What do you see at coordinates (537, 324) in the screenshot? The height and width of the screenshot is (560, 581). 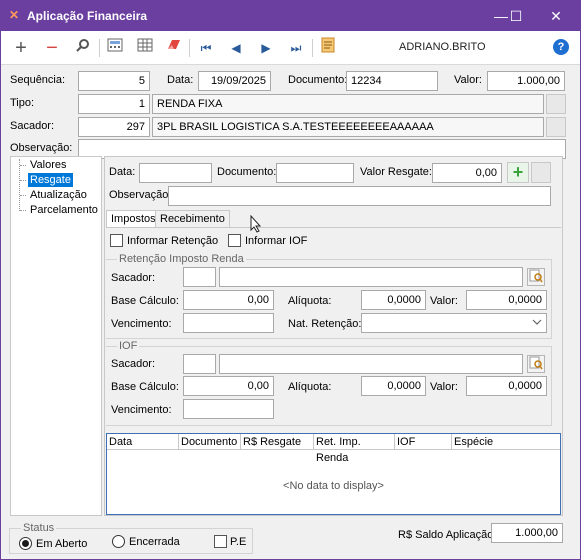 I see `chevron-down-icon` at bounding box center [537, 324].